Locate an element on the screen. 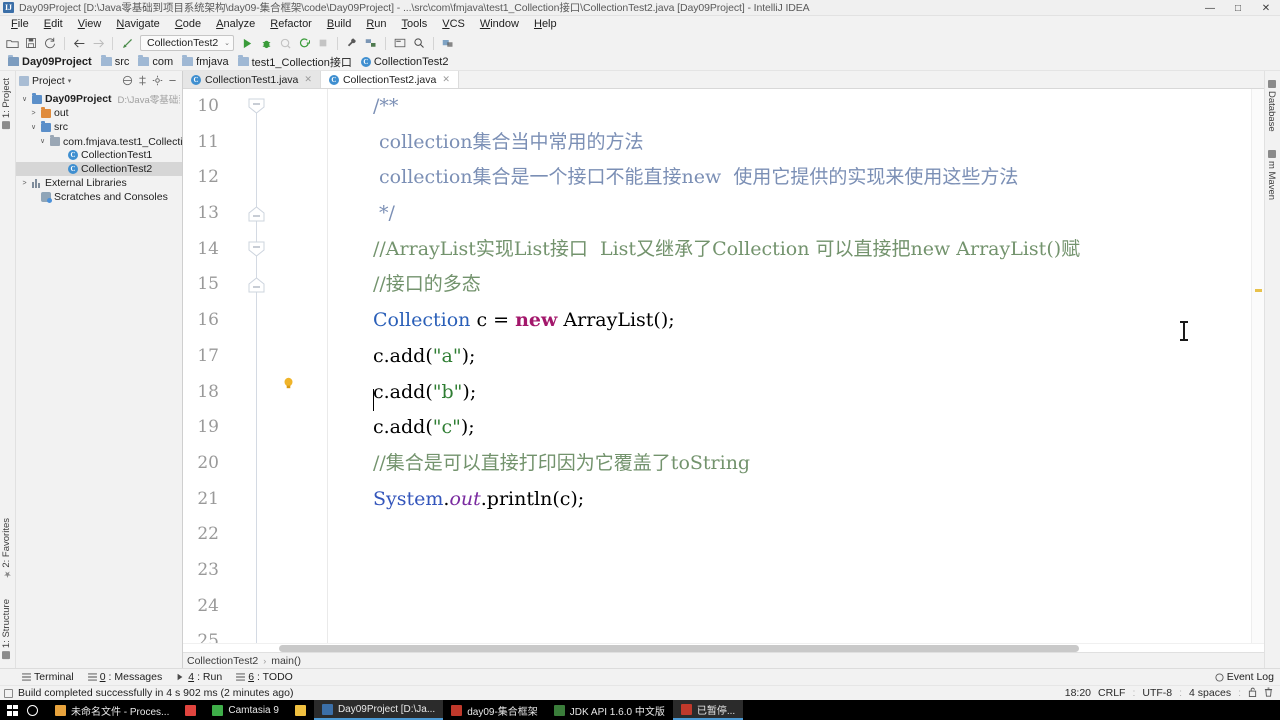  tree-node-external-libraries: > External Libraries is located at coordinates (99, 183).